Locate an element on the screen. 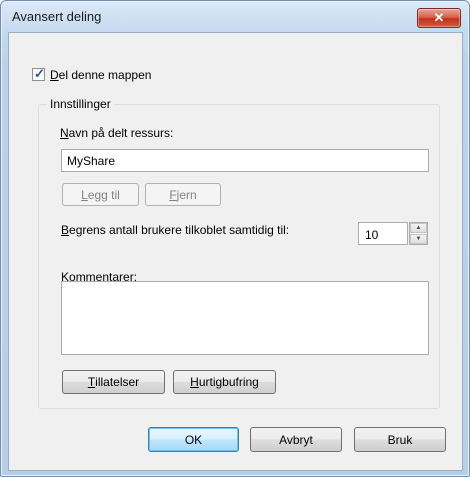 This screenshot has height=477, width=470. up-arrow-icon: ▲ is located at coordinates (418, 228).